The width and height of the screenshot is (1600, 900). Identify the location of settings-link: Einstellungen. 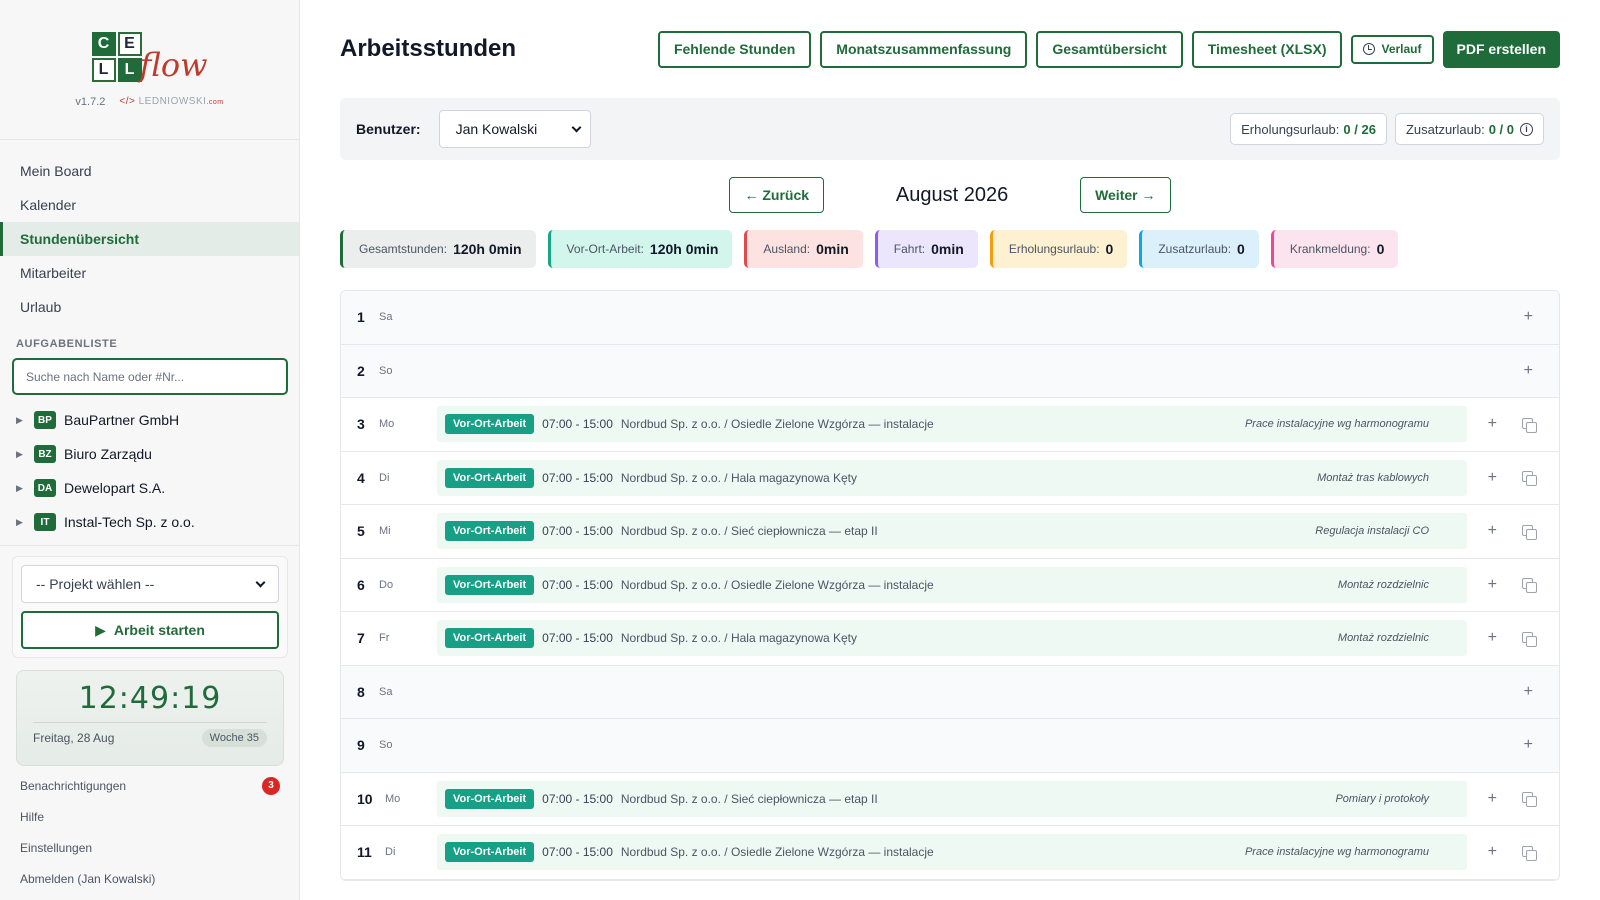
(149, 847).